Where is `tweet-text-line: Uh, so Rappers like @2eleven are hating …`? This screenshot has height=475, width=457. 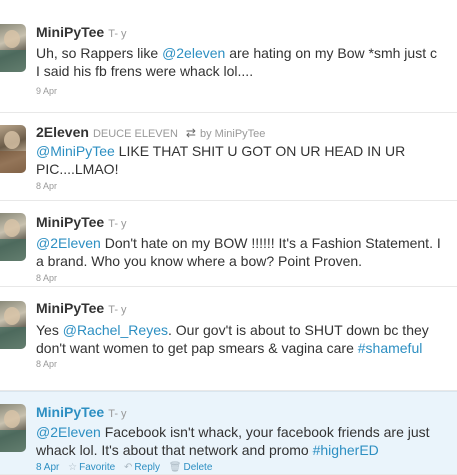 tweet-text-line: Uh, so Rappers like @2eleven are hating … is located at coordinates (246, 53).